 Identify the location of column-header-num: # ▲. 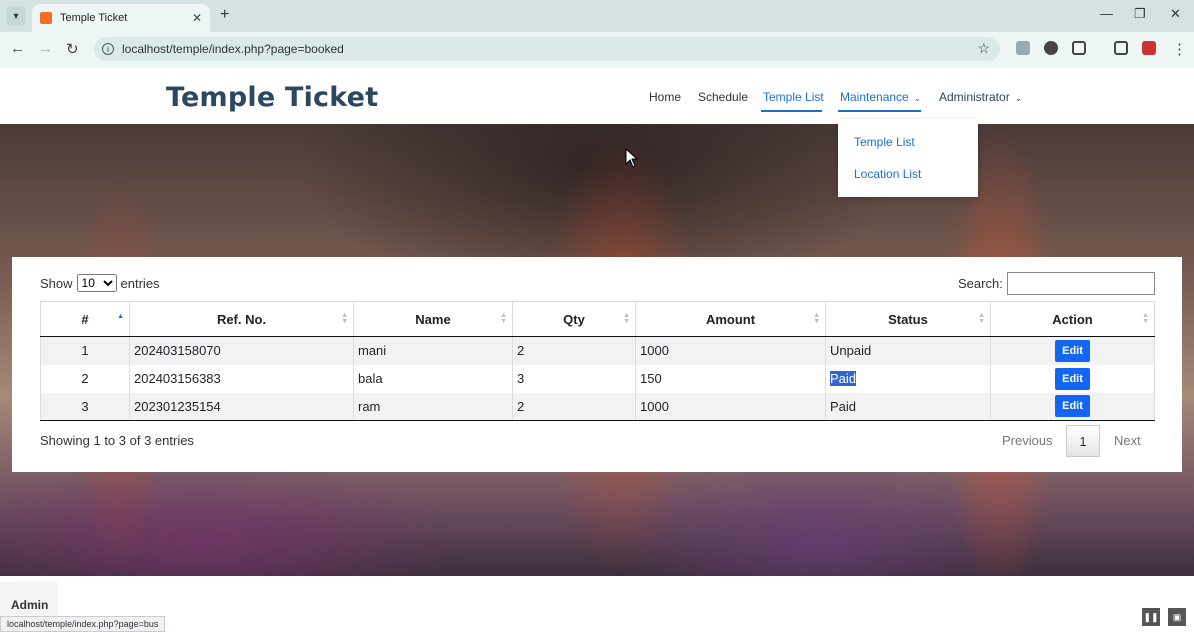
(85, 319).